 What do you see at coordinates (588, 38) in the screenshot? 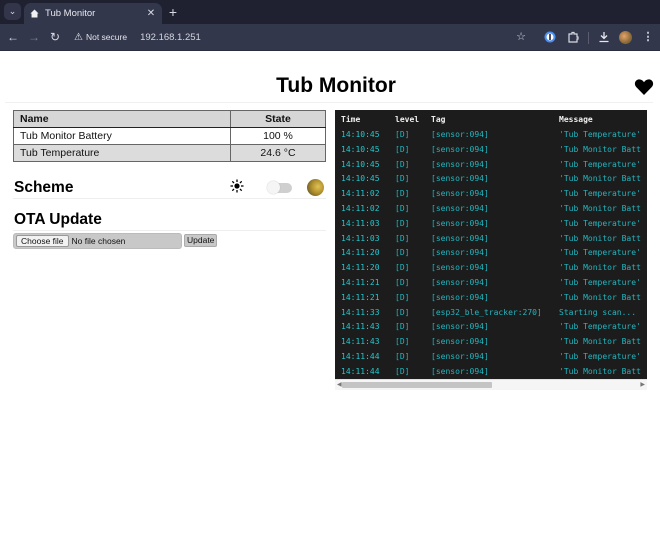
I see `toolbar-divider` at bounding box center [588, 38].